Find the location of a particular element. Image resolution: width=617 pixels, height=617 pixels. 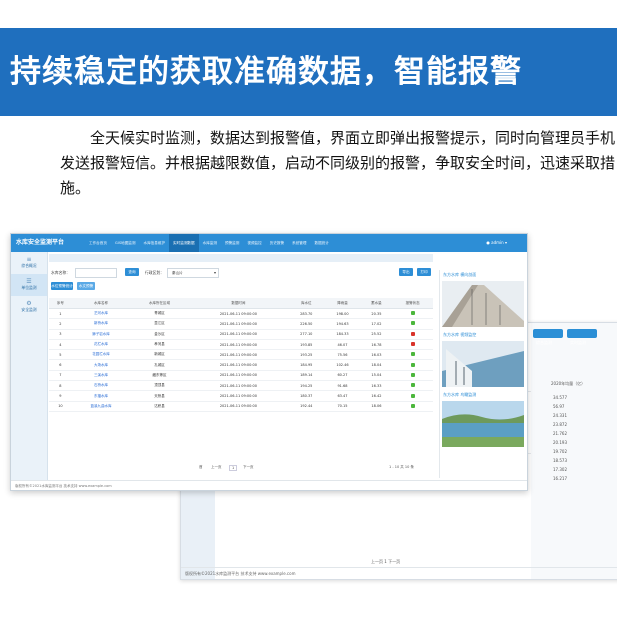

pager-next: 下一页 is located at coordinates (248, 467).